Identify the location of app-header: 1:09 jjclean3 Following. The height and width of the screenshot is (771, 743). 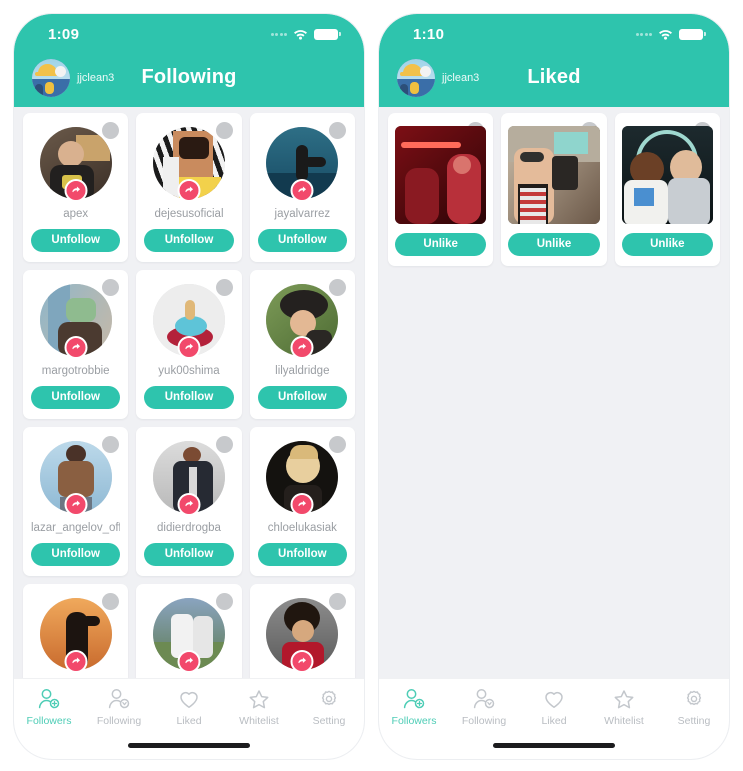
(189, 60).